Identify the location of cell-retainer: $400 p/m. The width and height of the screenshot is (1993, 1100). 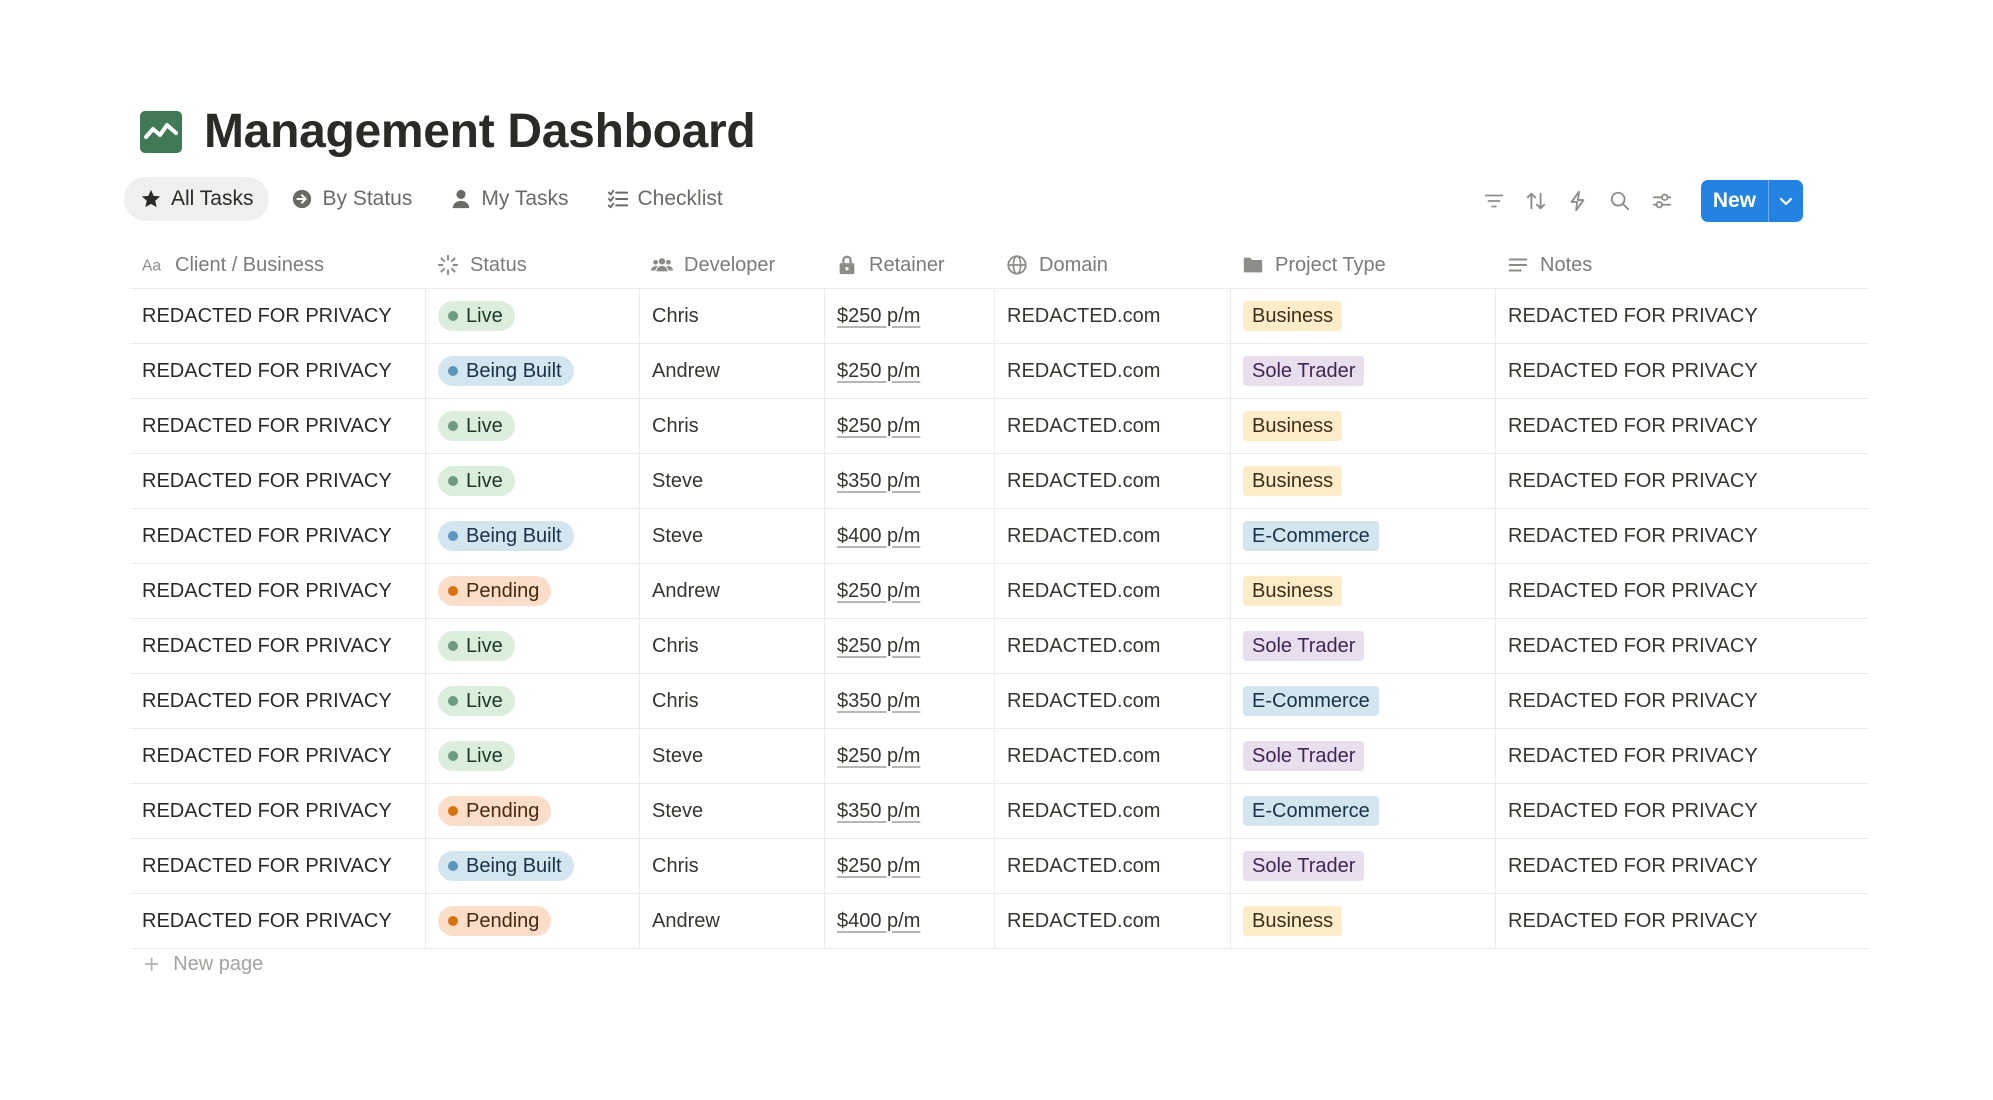
(909, 921).